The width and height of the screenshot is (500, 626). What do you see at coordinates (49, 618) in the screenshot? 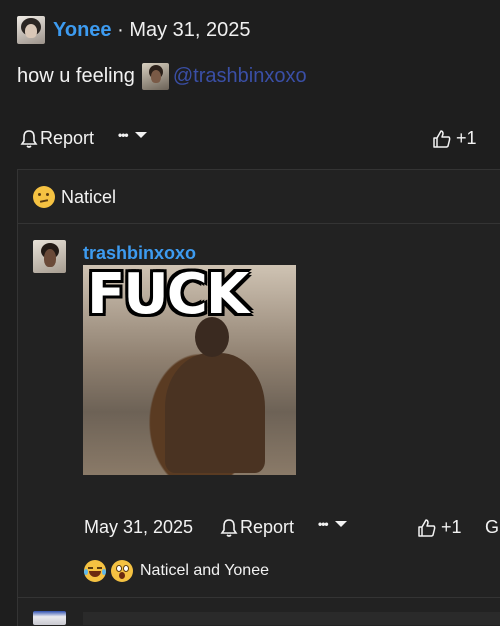
I see `avatar-next` at bounding box center [49, 618].